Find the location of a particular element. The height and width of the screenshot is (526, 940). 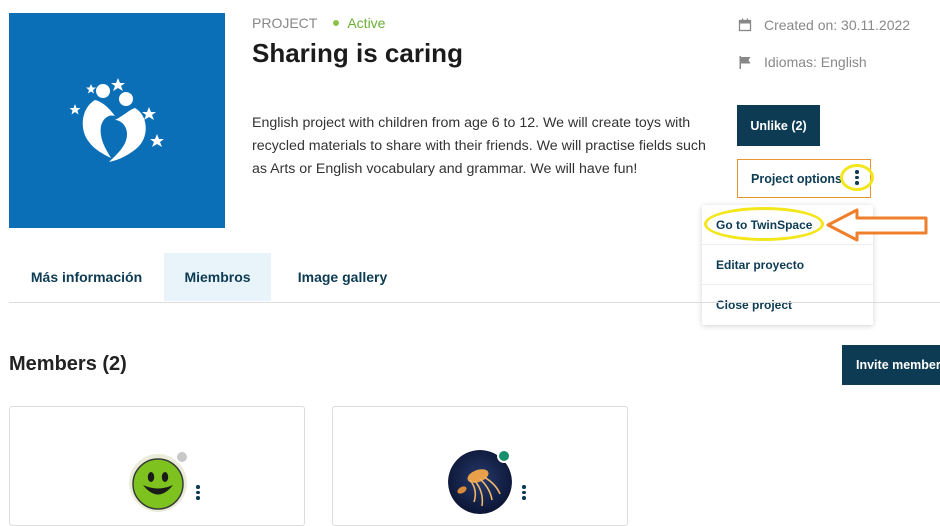

created-date-text: Created on: 30.11.2022 is located at coordinates (837, 25).